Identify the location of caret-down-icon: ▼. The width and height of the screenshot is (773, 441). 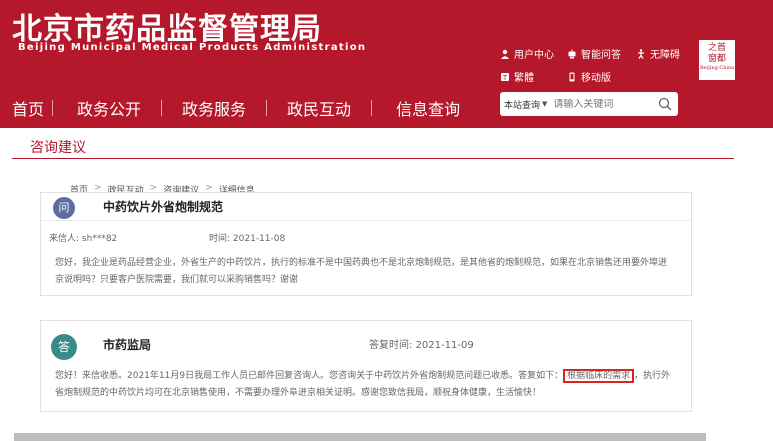
(545, 104).